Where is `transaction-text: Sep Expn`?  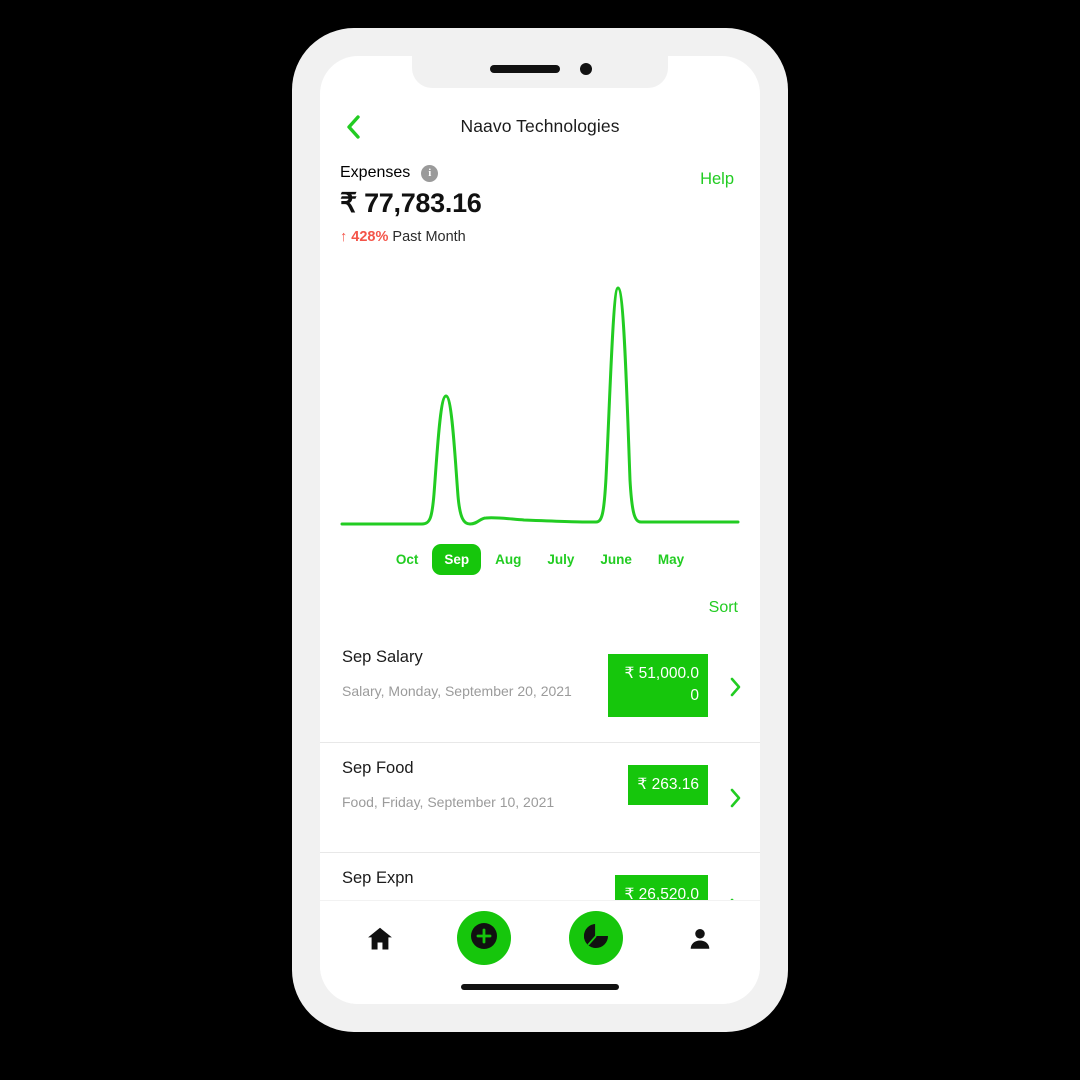
transaction-text: Sep Expn is located at coordinates (458, 878).